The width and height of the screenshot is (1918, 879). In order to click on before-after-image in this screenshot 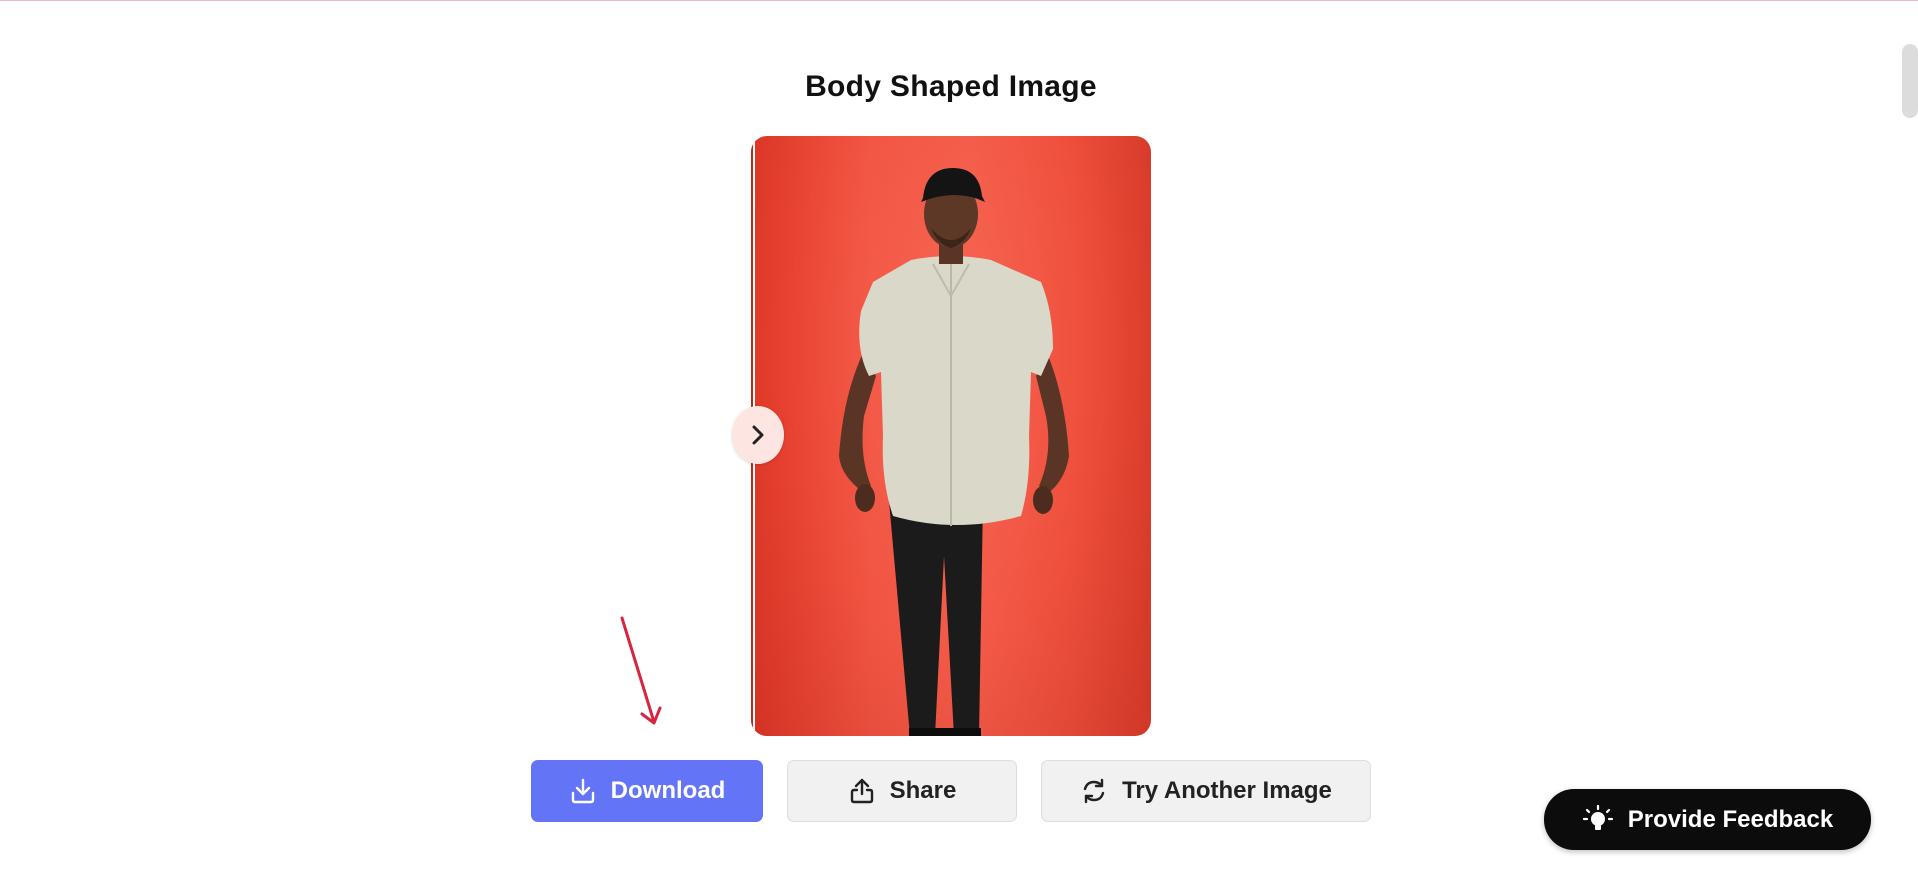, I will do `click(951, 436)`.